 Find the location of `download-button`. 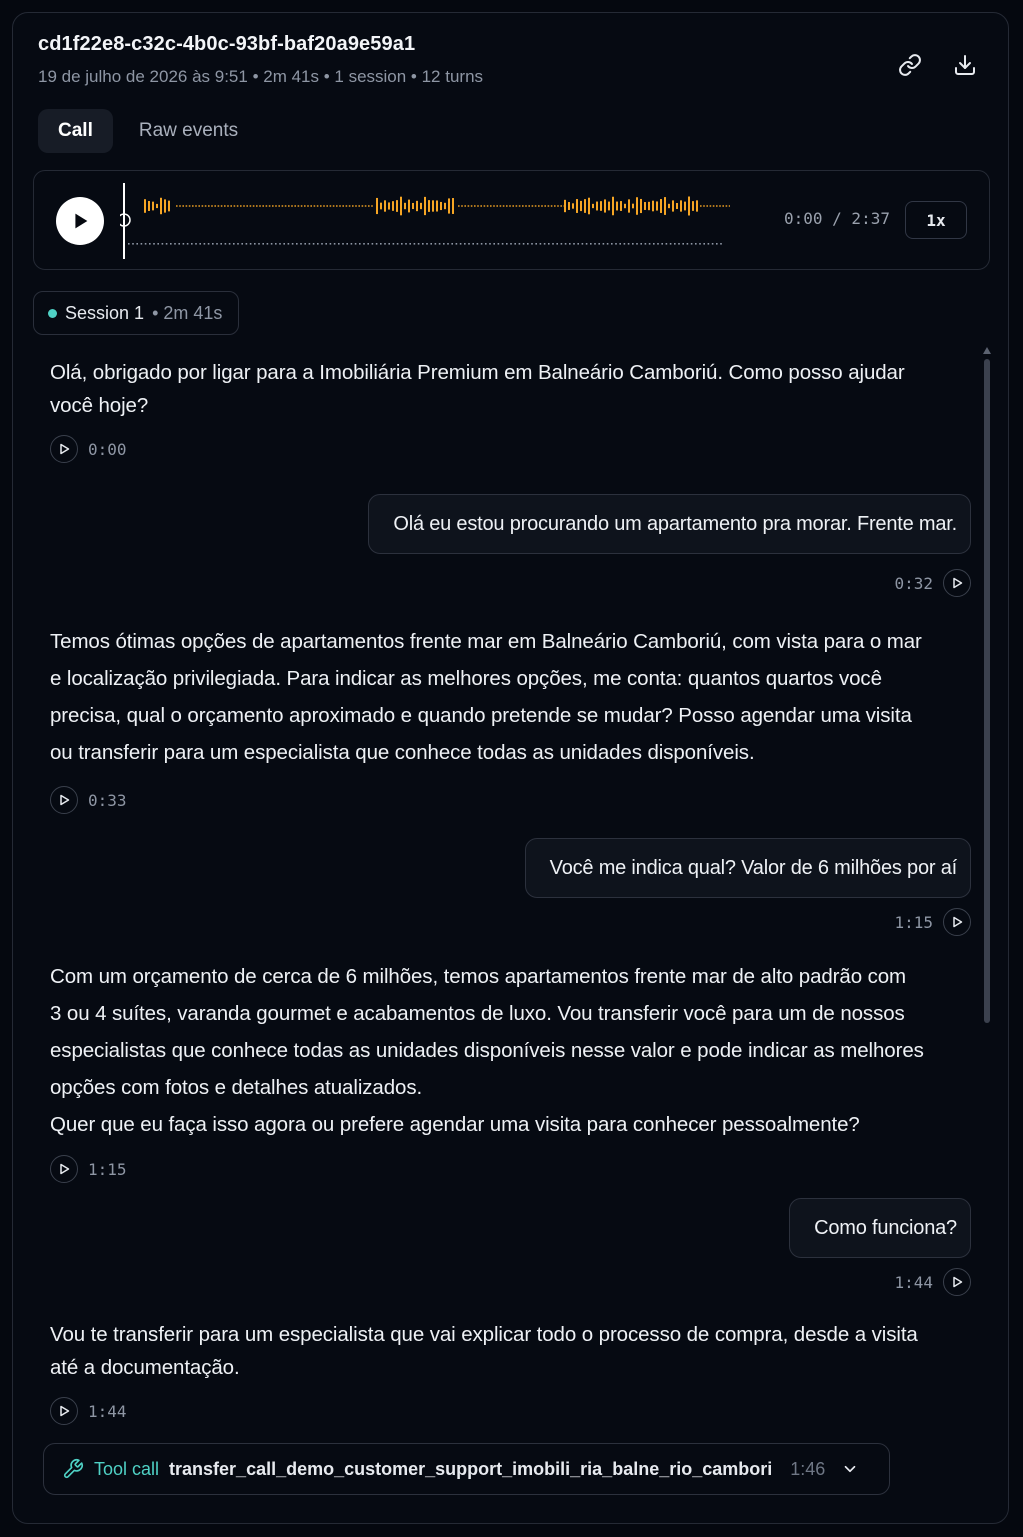

download-button is located at coordinates (965, 65).